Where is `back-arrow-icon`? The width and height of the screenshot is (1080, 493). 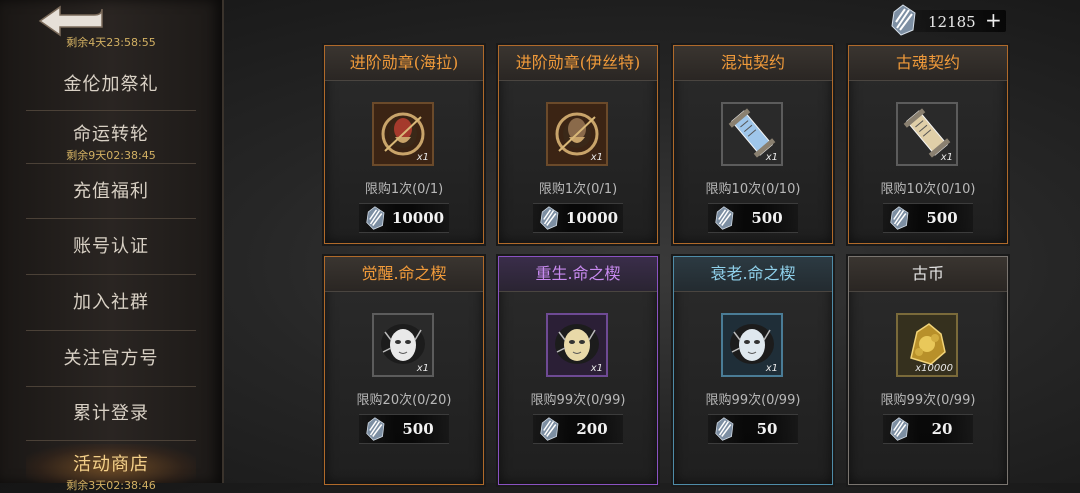 back-arrow-icon is located at coordinates (70, 21).